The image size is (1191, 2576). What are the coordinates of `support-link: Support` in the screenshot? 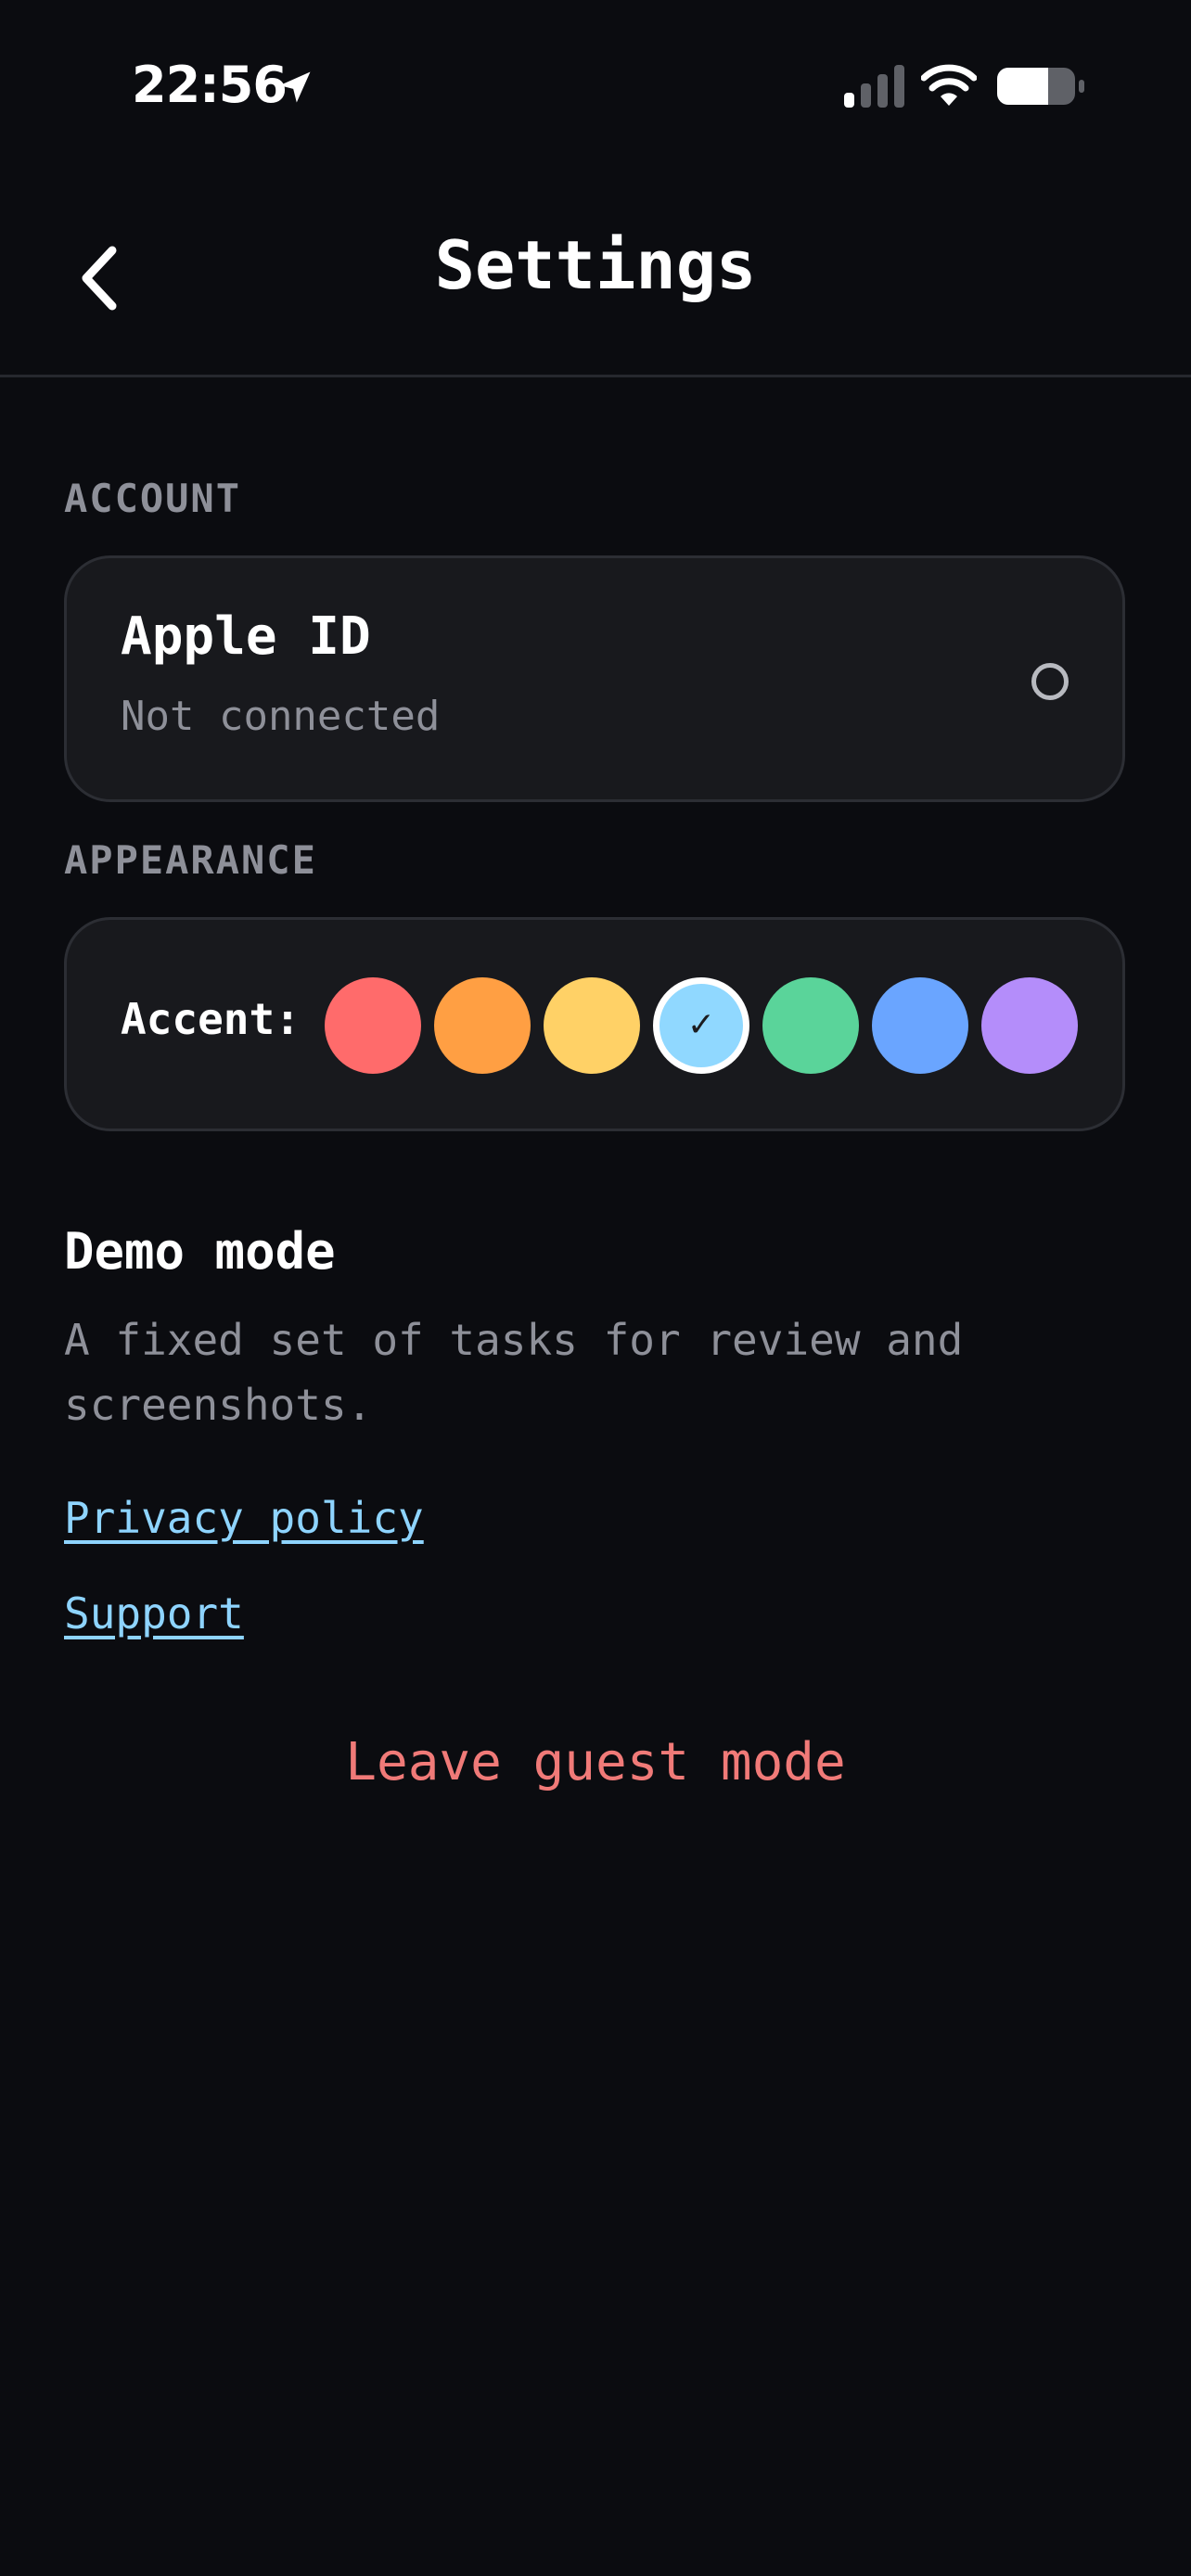 It's located at (154, 1613).